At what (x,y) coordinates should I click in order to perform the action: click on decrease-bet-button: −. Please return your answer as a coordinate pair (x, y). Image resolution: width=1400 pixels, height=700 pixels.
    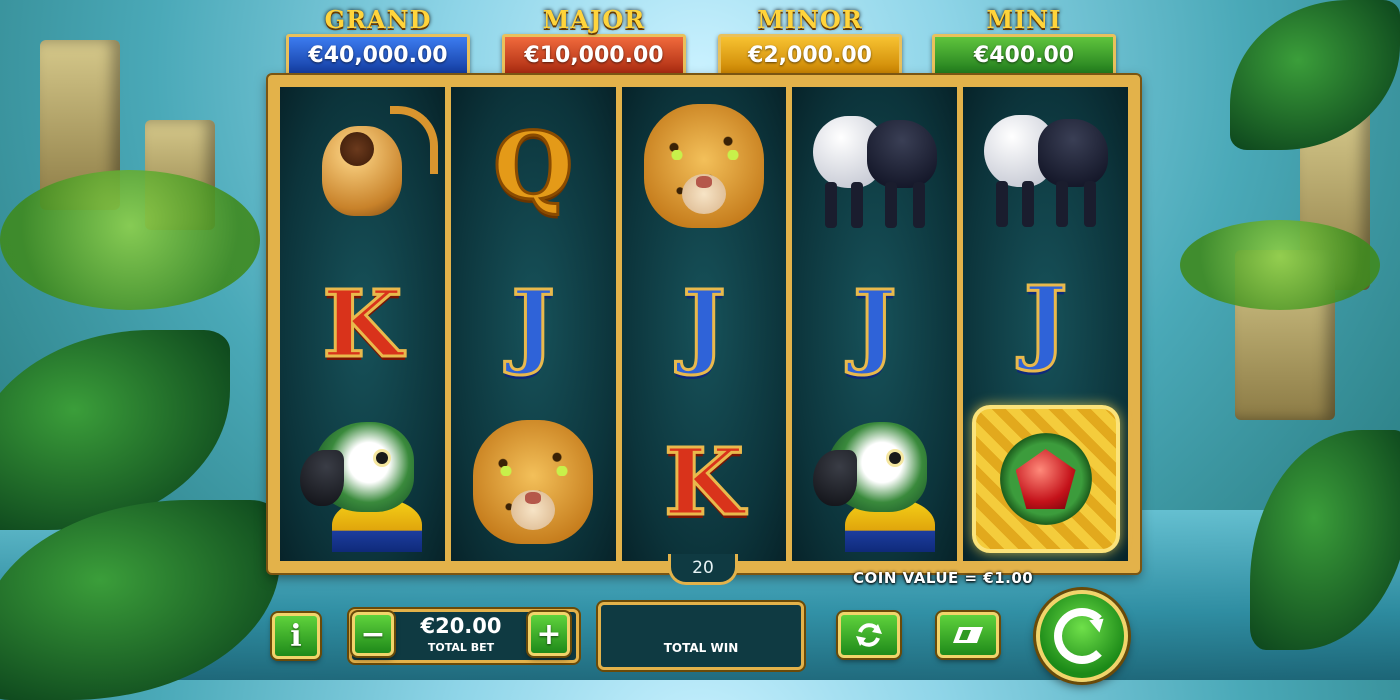
    Looking at the image, I should click on (373, 634).